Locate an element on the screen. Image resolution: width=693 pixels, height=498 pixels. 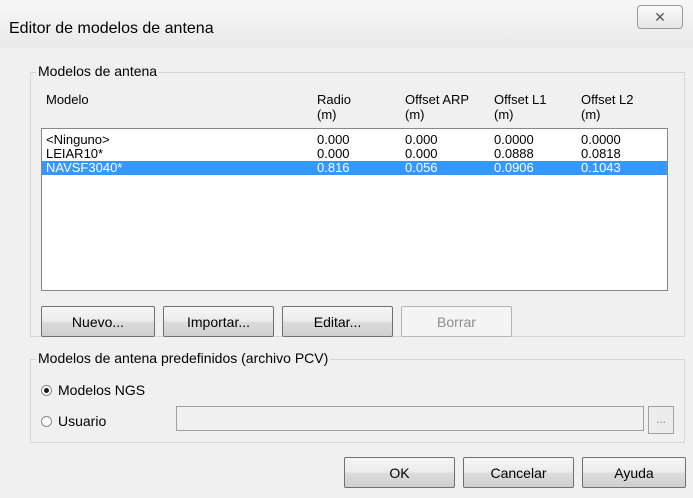
radio-button-unchecked is located at coordinates (46, 421).